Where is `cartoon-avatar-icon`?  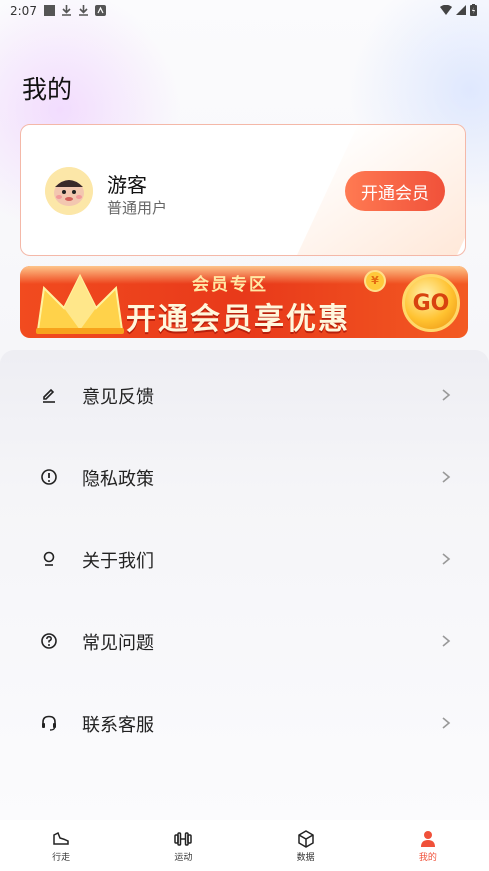
cartoon-avatar-icon is located at coordinates (69, 191).